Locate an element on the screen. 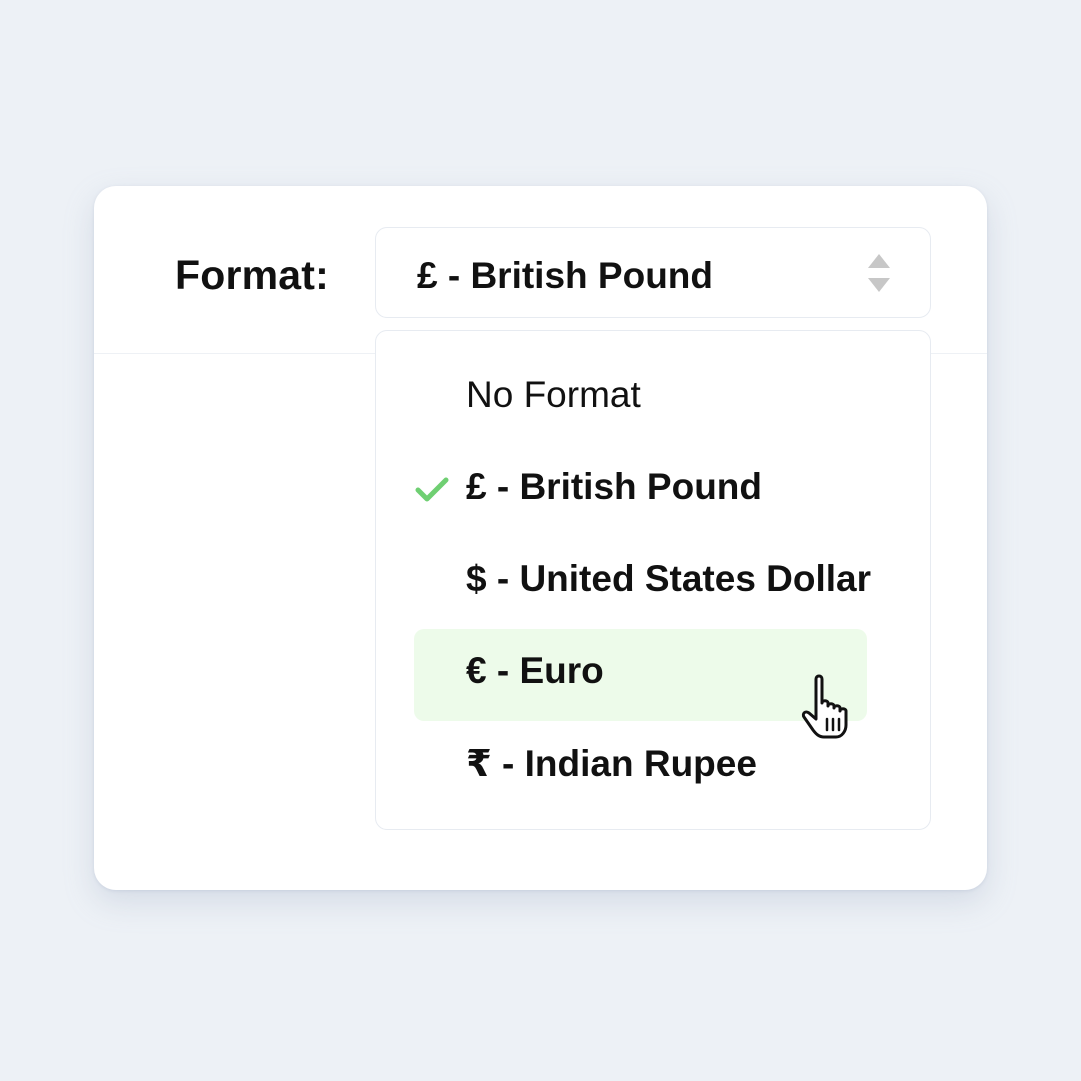 This screenshot has width=1081, height=1081. option-no-format: No Format is located at coordinates (640, 399).